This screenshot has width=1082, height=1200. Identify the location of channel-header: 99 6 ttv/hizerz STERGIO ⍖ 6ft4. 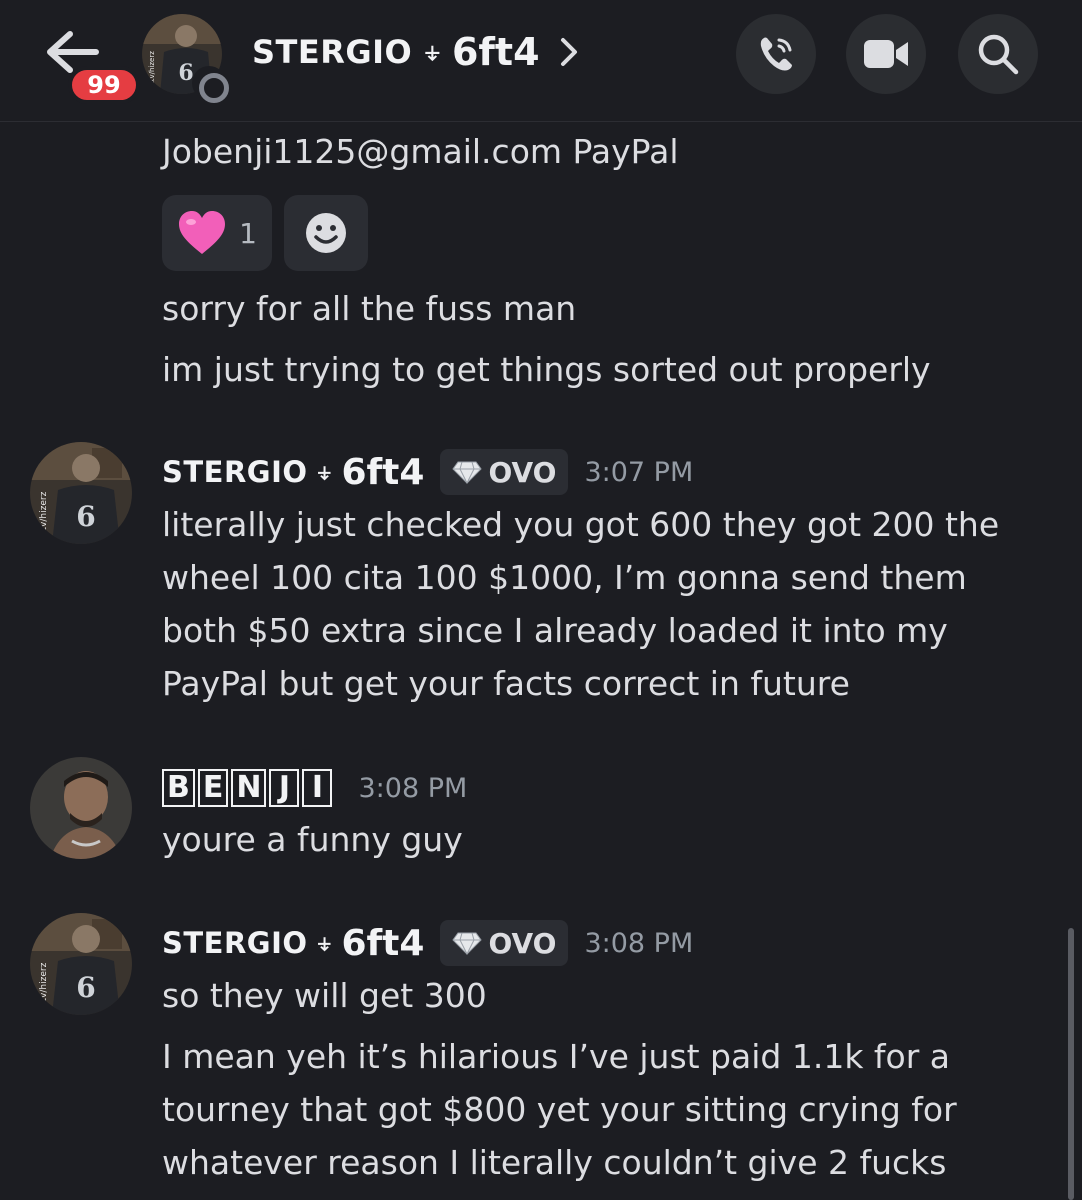
(541, 61).